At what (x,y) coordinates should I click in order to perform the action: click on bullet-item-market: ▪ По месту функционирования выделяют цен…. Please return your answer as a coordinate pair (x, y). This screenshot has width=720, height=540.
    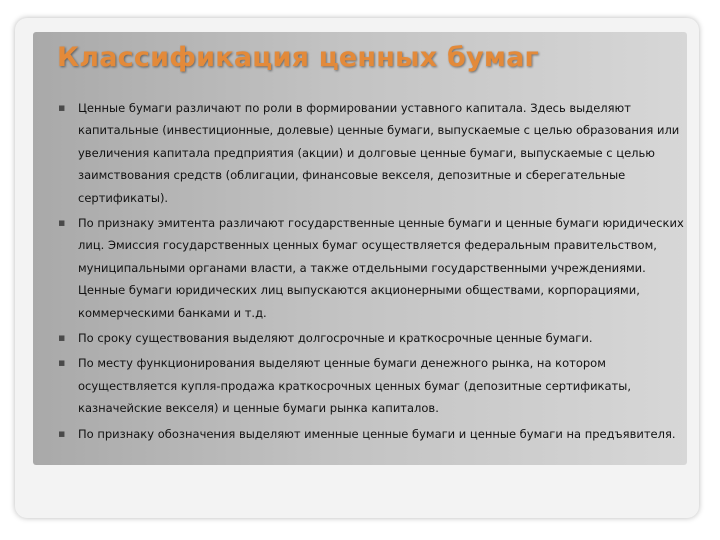
    Looking at the image, I should click on (370, 385).